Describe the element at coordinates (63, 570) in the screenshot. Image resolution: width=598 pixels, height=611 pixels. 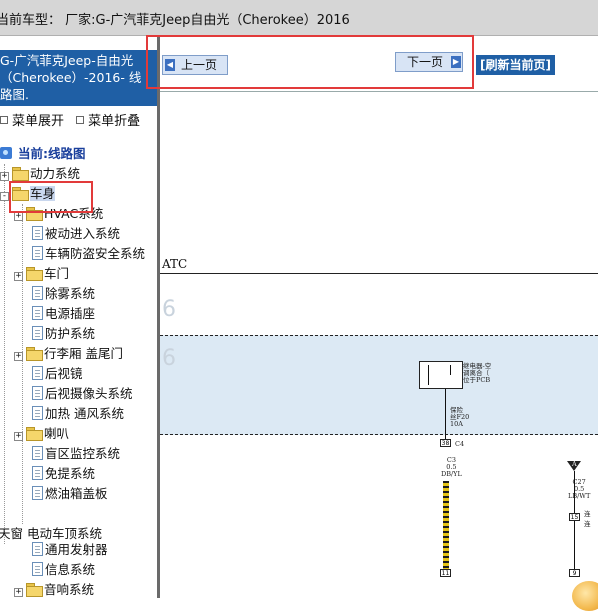
I see `tree-item-info-system: 信息系统` at that location.